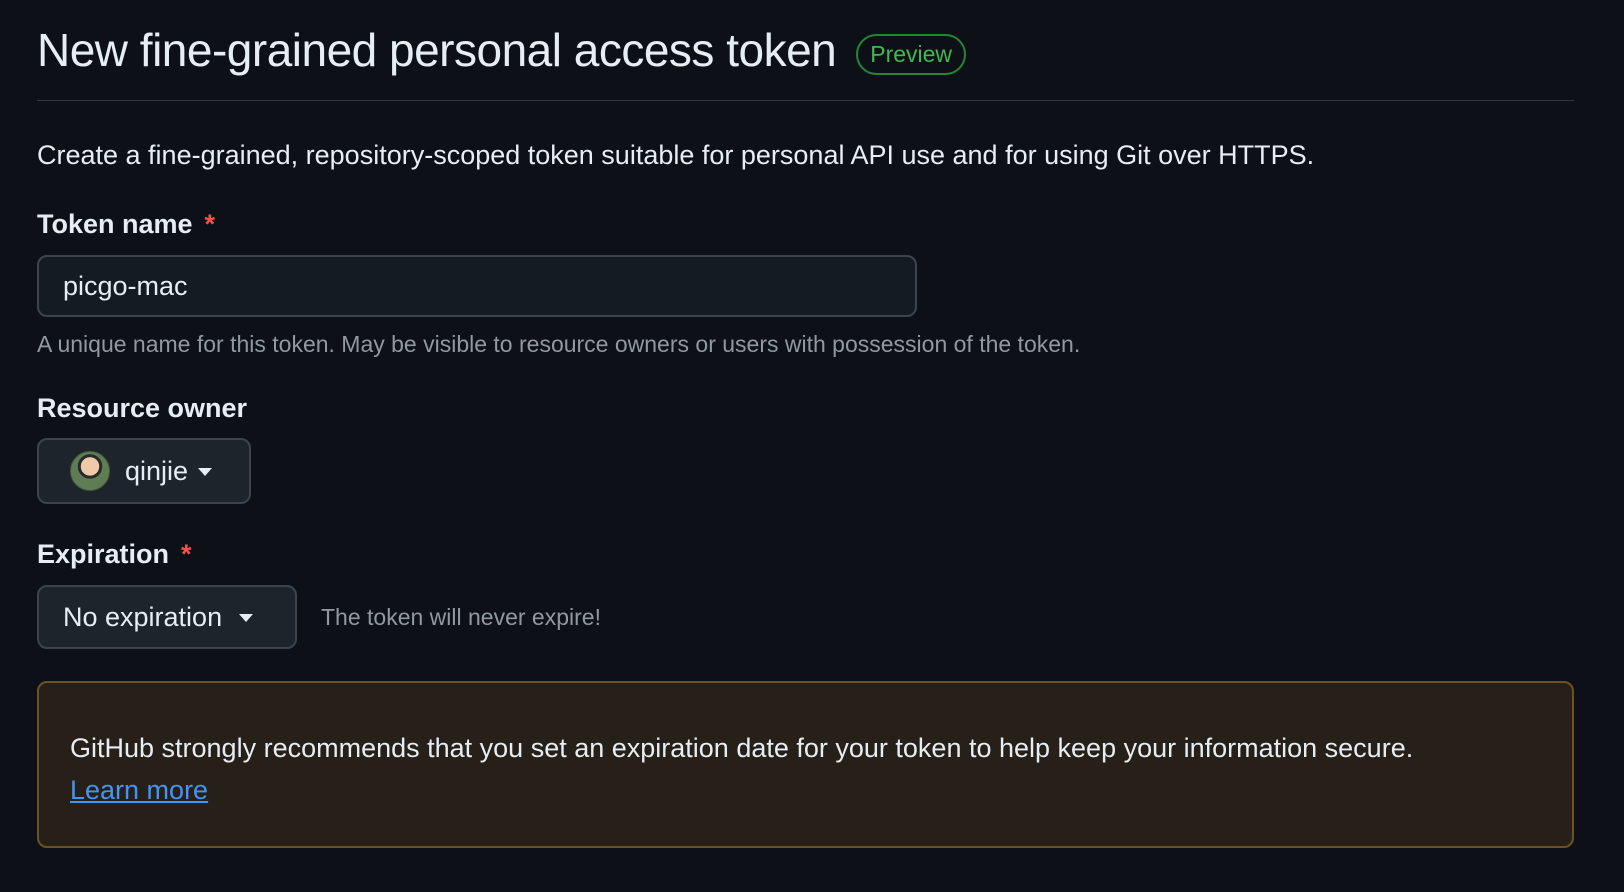 Image resolution: width=1624 pixels, height=892 pixels. I want to click on expiration-label-text: Expiration, so click(103, 554).